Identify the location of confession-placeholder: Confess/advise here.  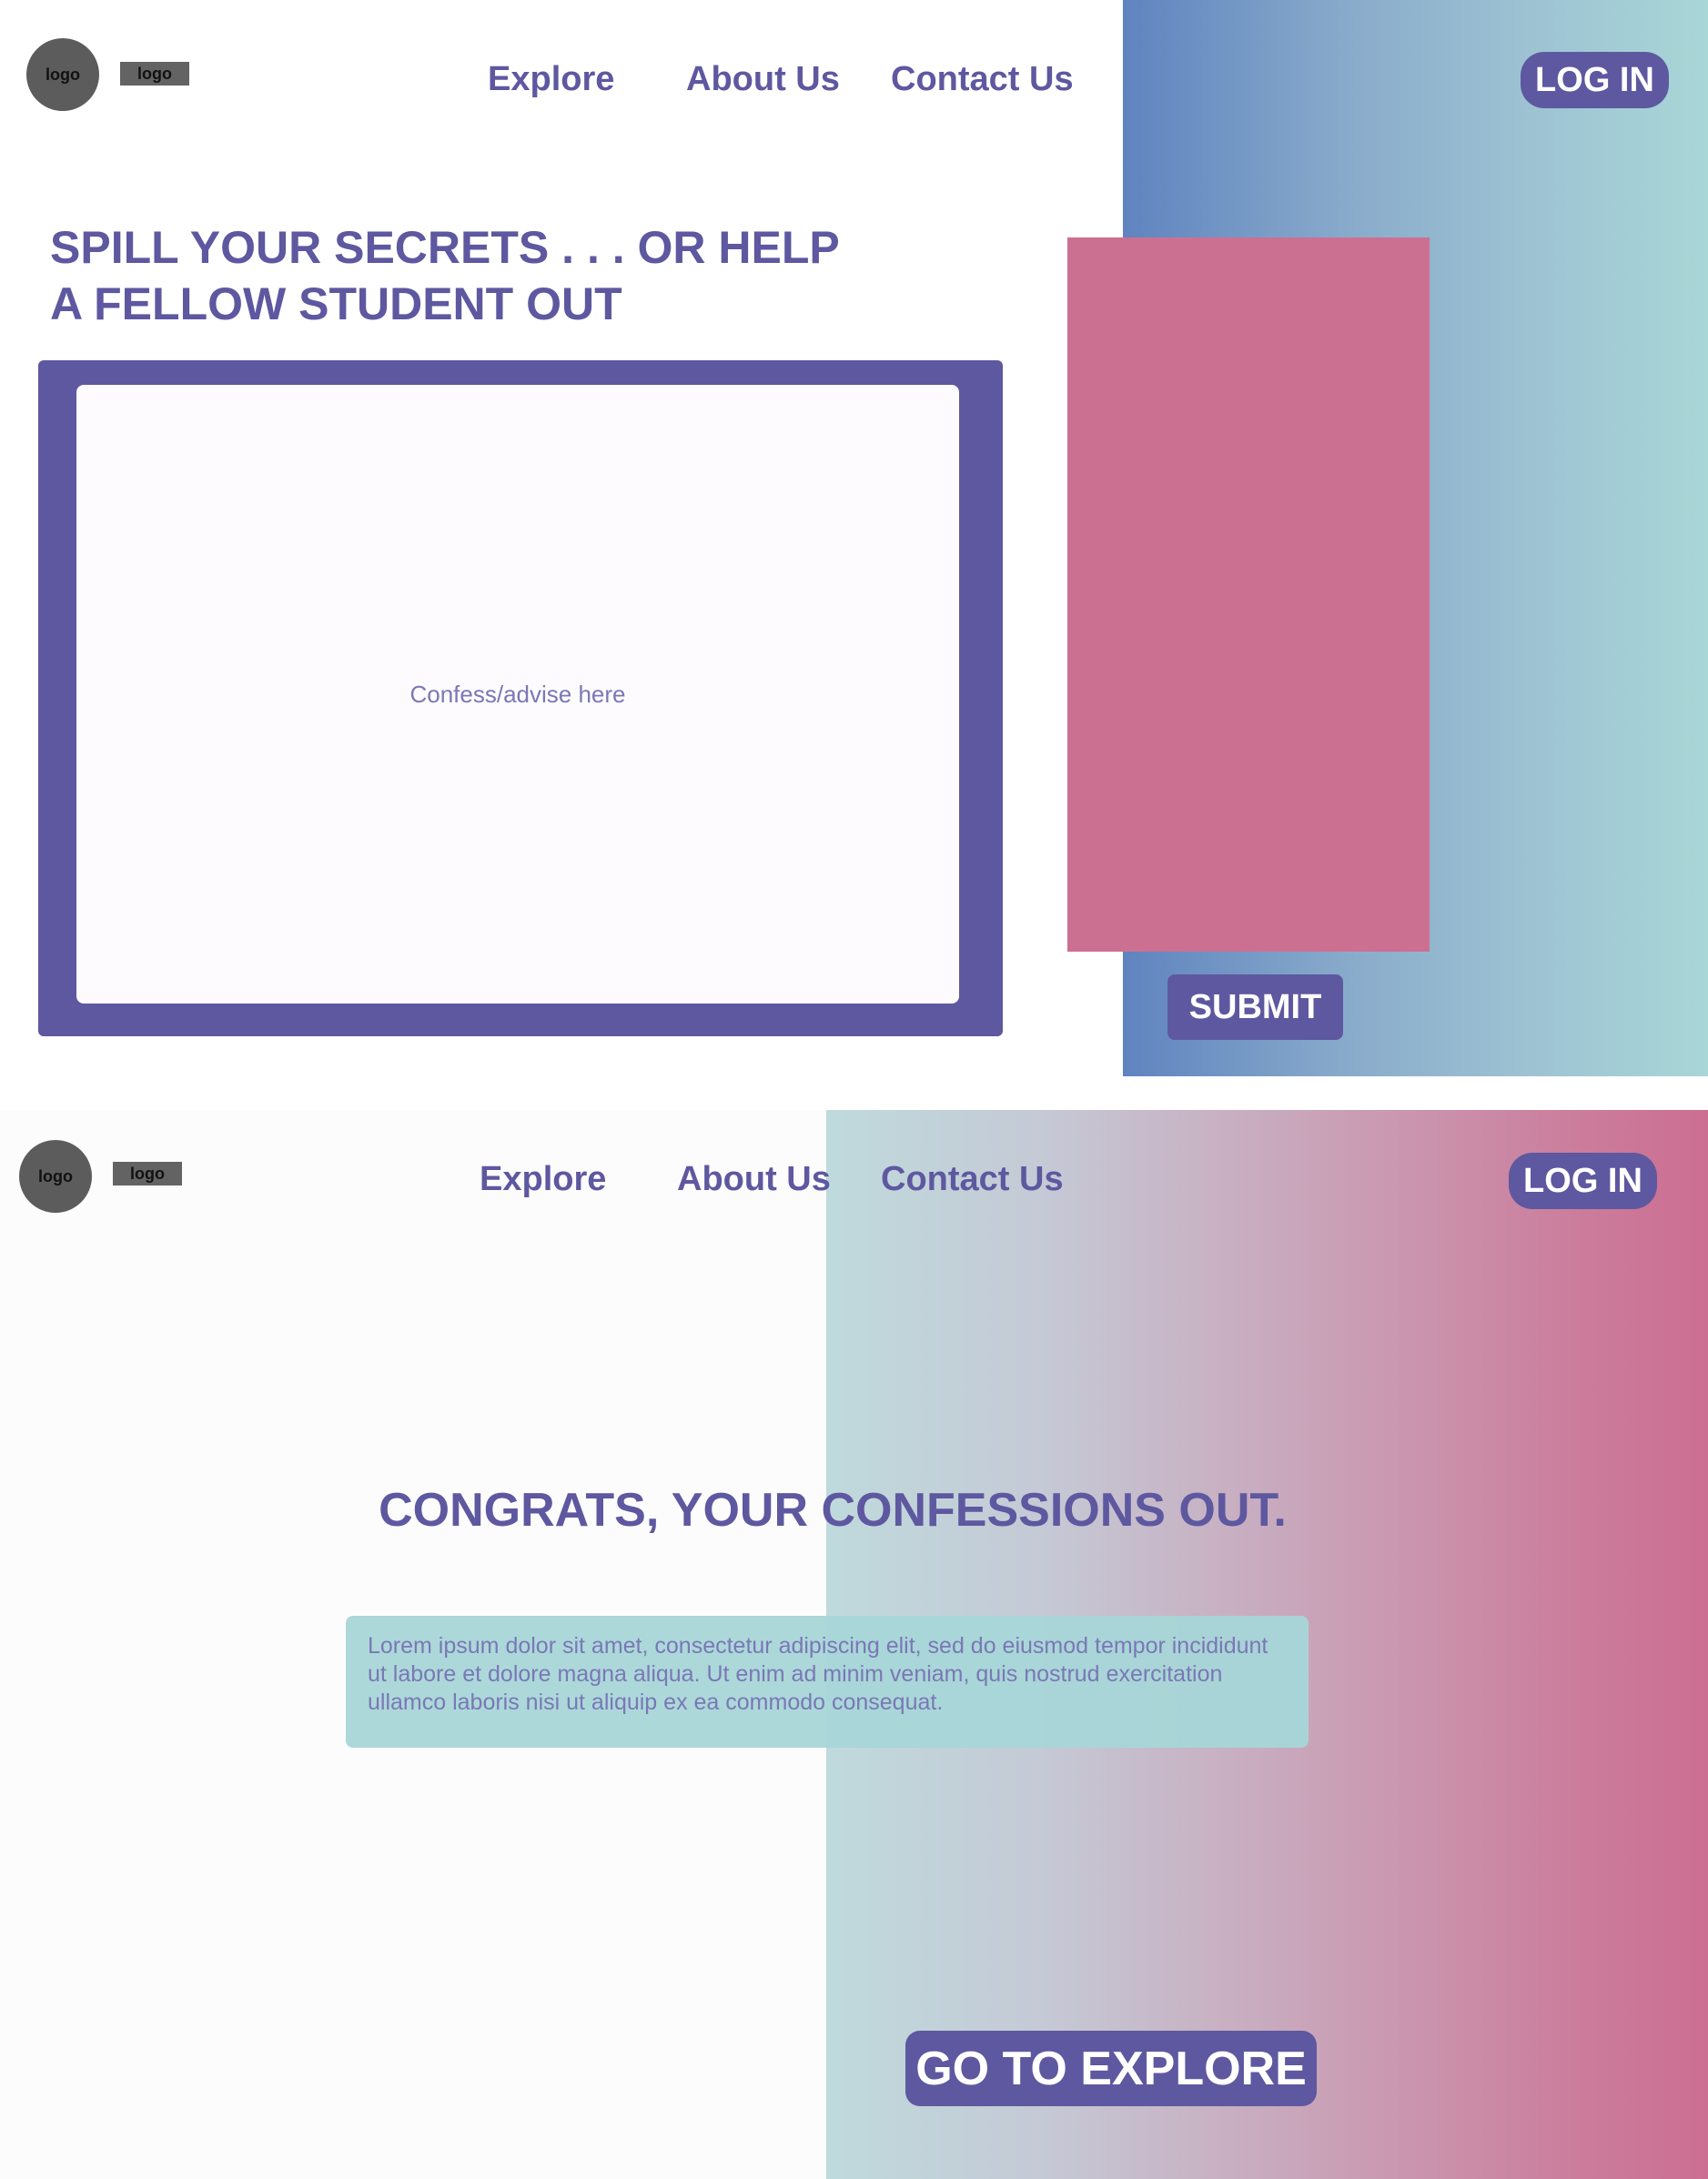
(517, 694).